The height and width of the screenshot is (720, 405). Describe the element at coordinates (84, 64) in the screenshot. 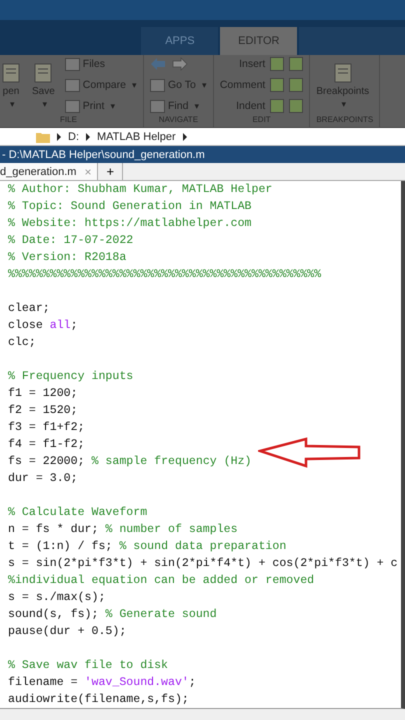

I see `ribbon-button: Files` at that location.